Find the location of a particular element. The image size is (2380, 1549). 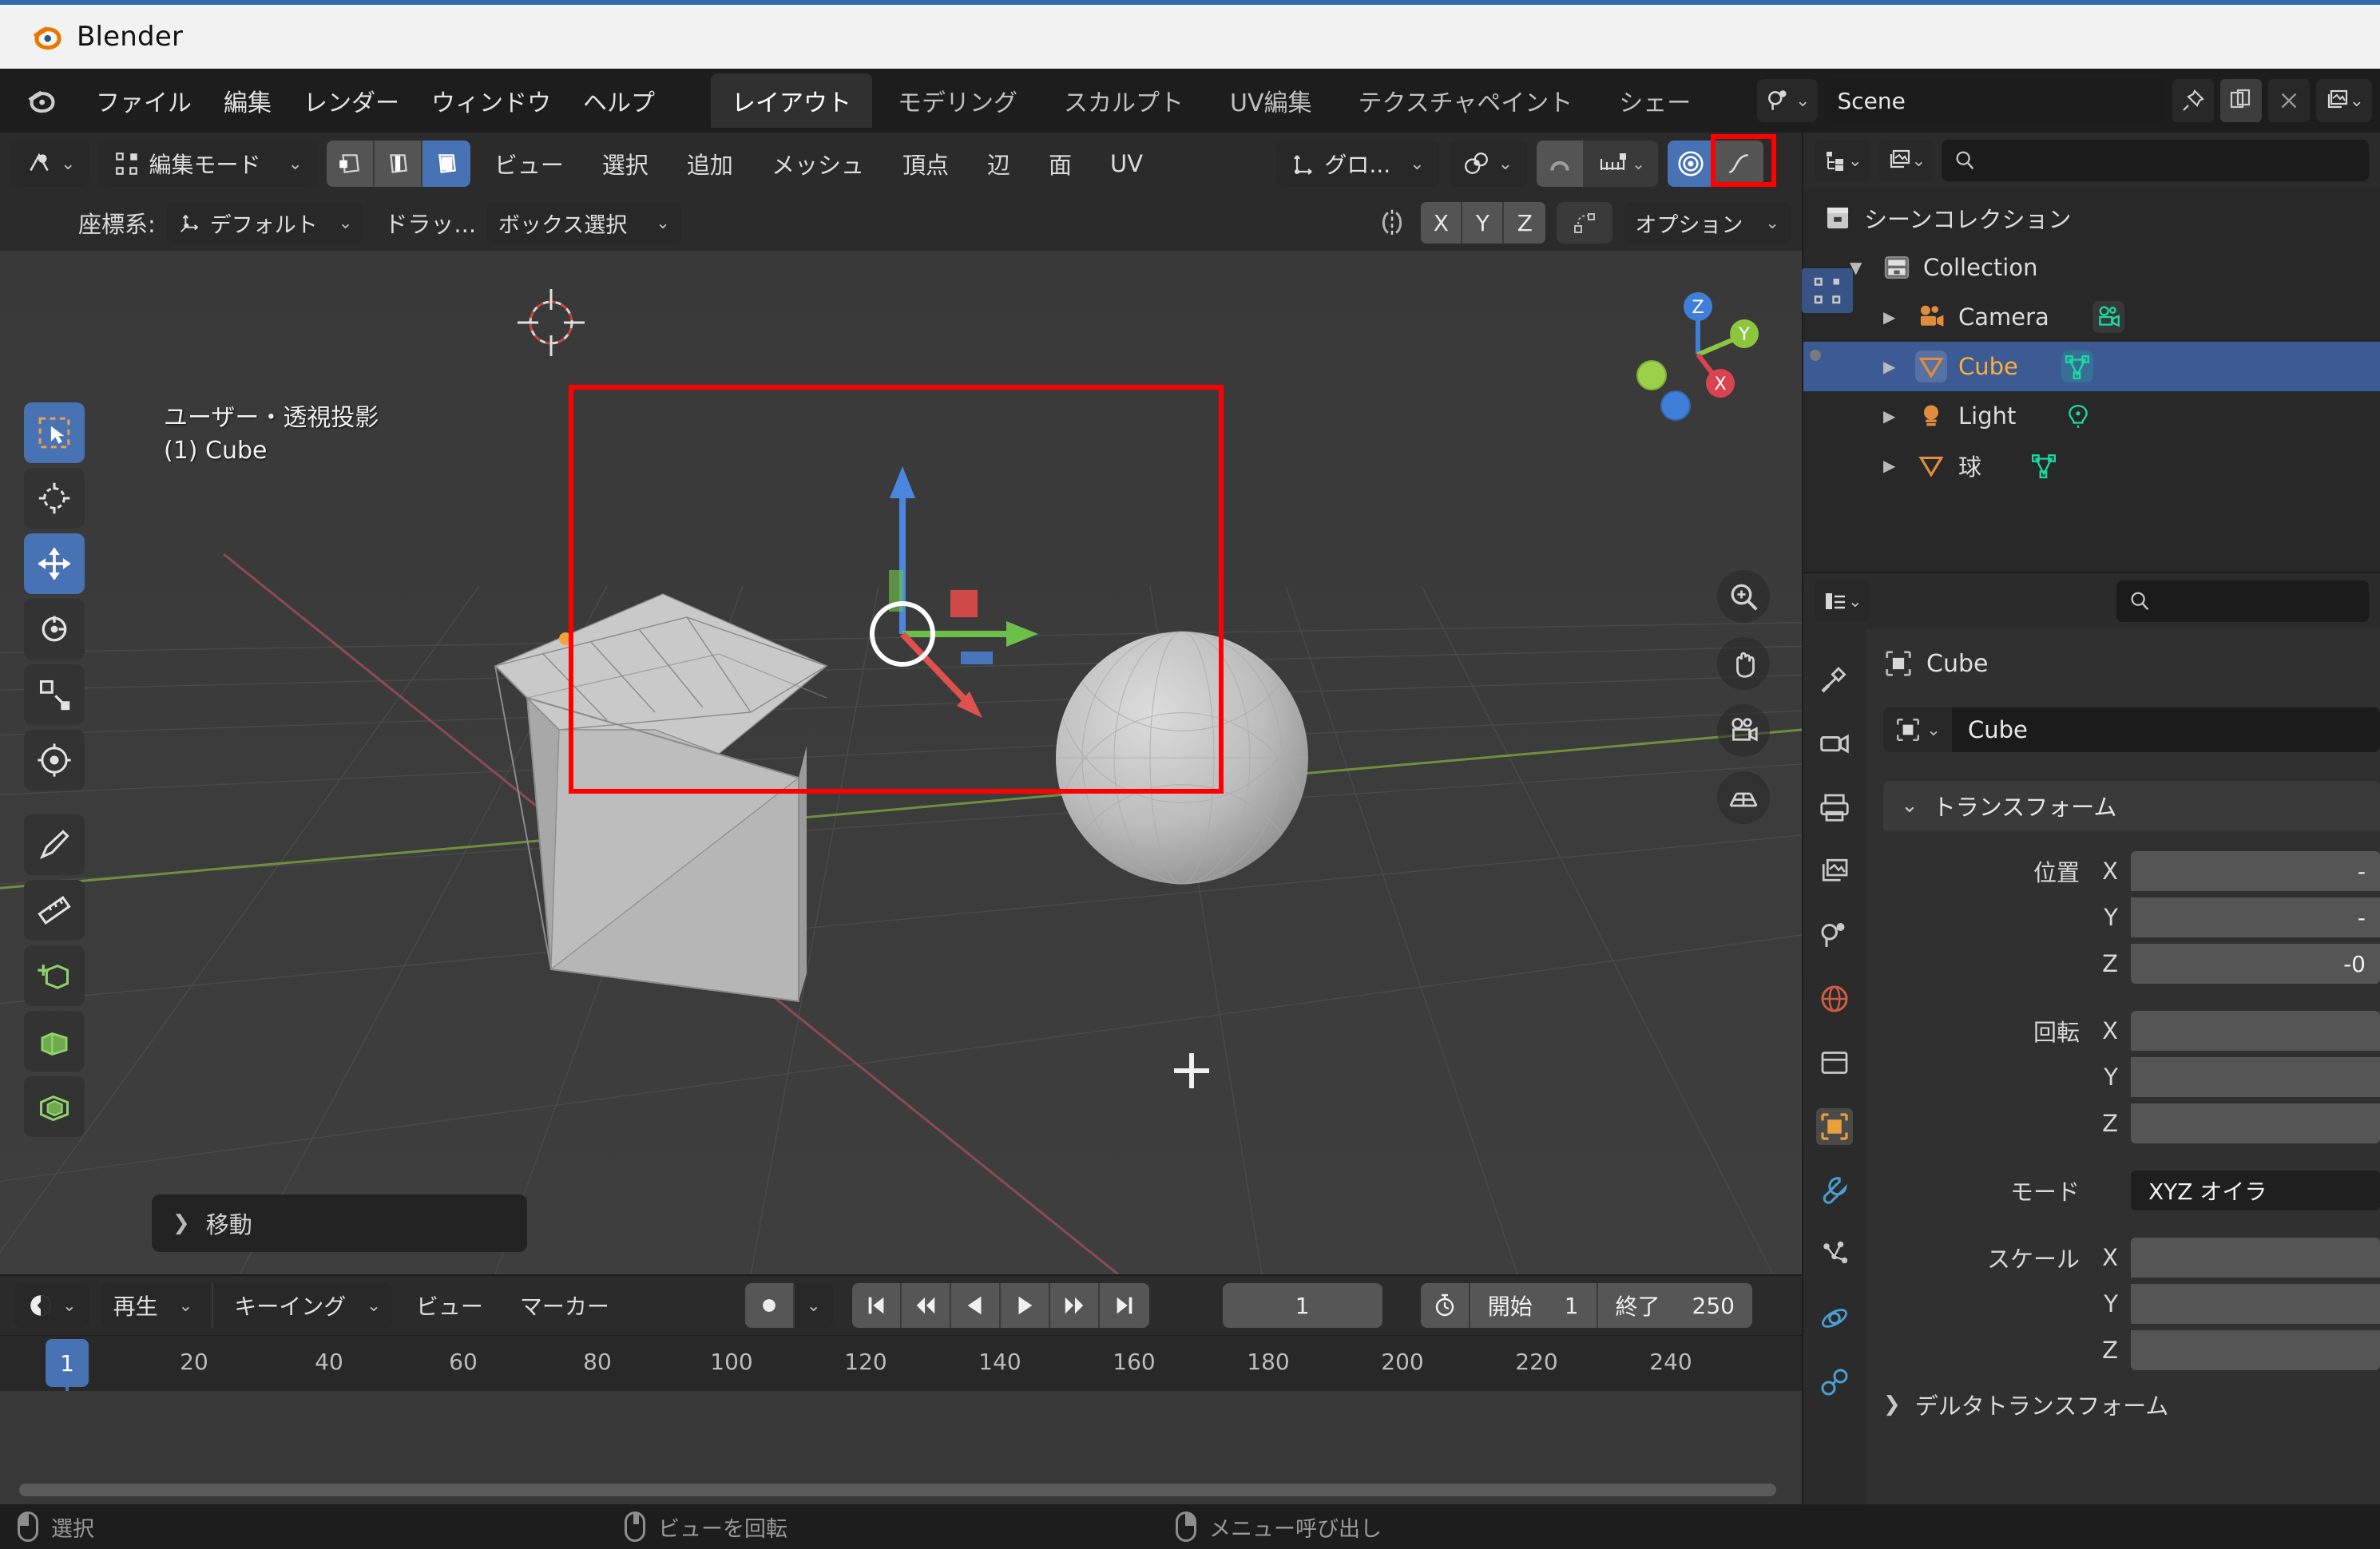

delta-transform-panel-header: ❯ デルタトランスフォーム is located at coordinates (2131, 1404).